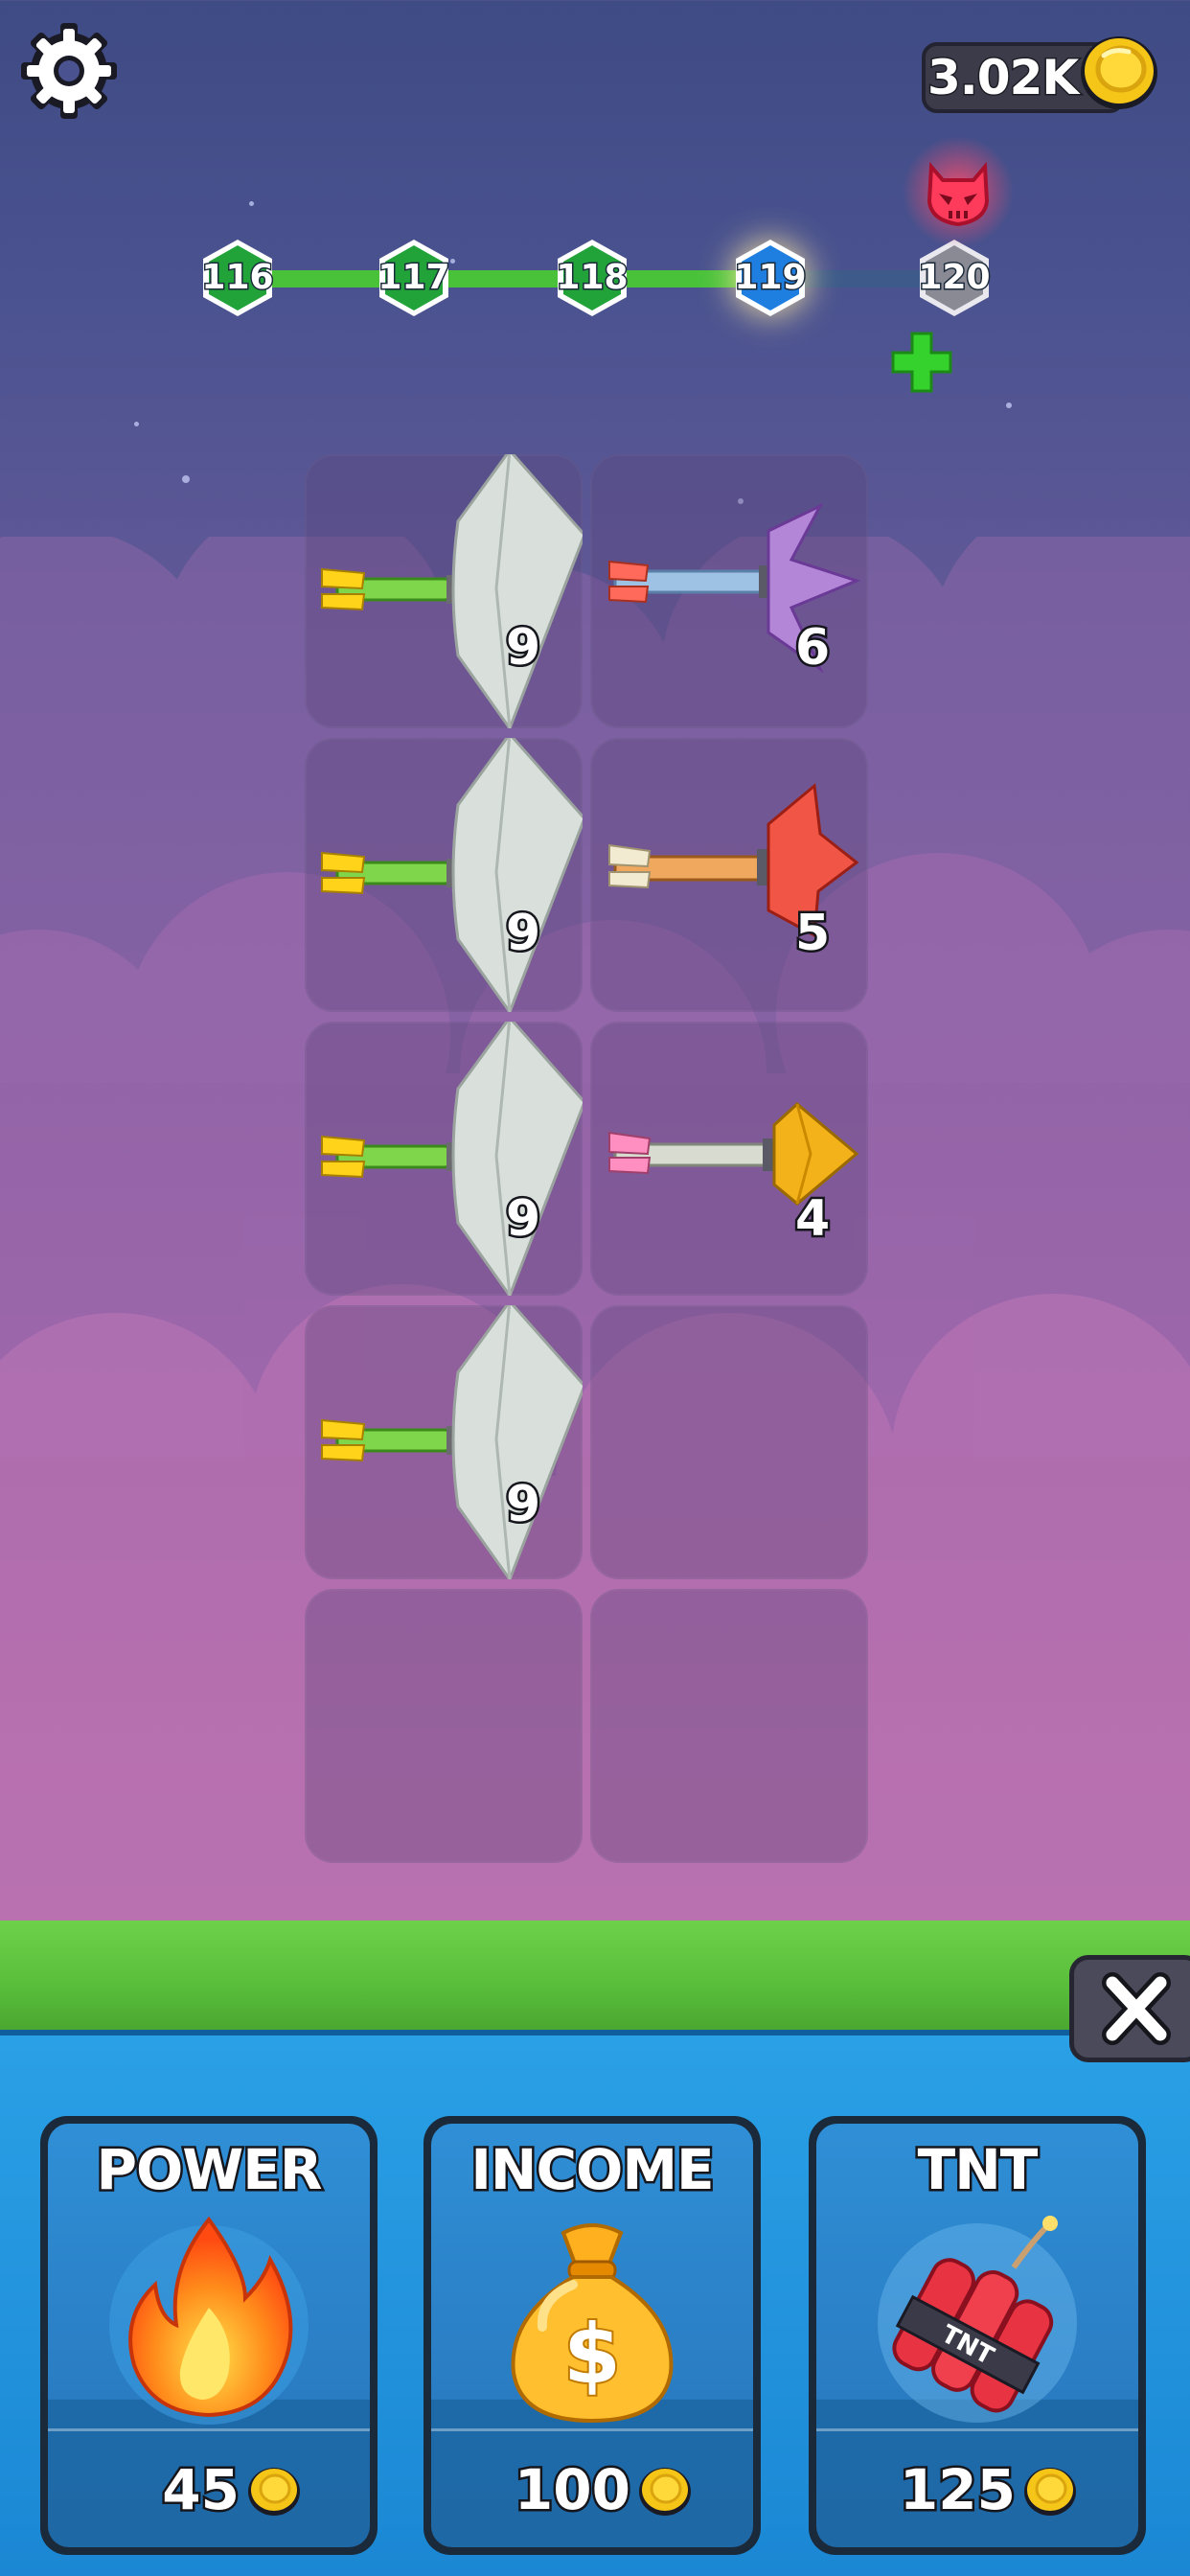  Describe the element at coordinates (414, 278) in the screenshot. I see `level-node-117: 117` at that location.